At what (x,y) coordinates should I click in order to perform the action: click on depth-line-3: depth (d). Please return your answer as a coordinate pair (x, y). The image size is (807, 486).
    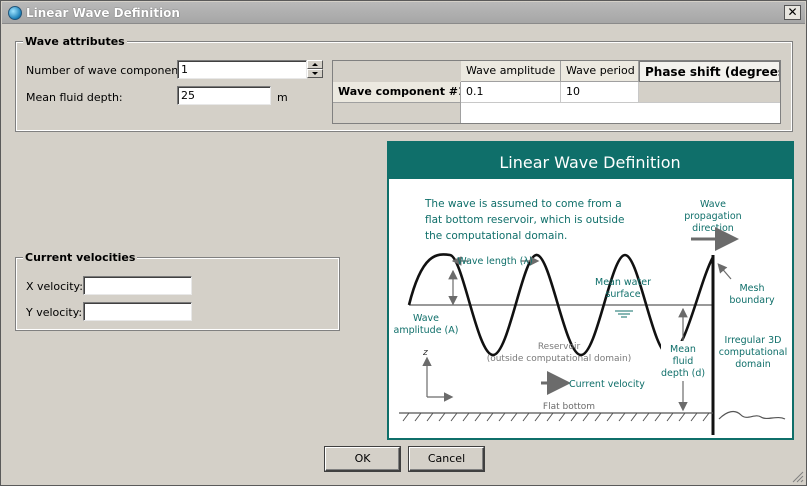
    Looking at the image, I should click on (683, 373).